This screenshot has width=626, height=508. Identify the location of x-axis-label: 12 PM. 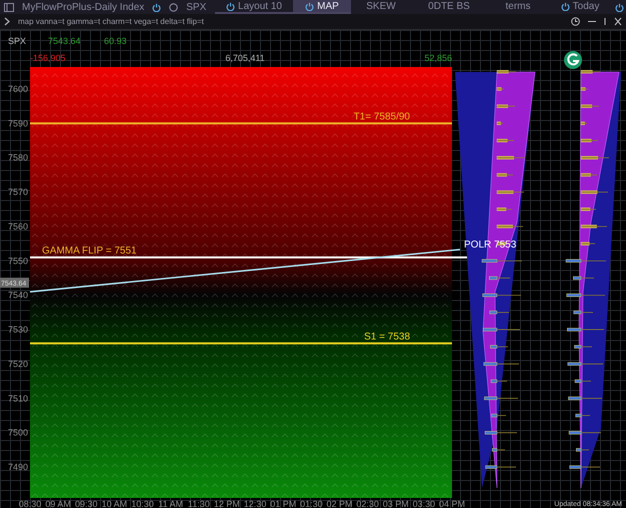
(227, 503).